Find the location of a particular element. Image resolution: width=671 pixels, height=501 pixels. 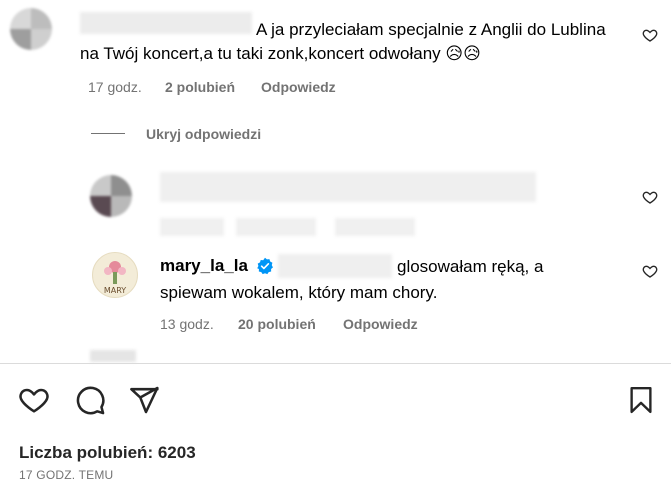

reply-username: mary_la_la is located at coordinates (204, 266).